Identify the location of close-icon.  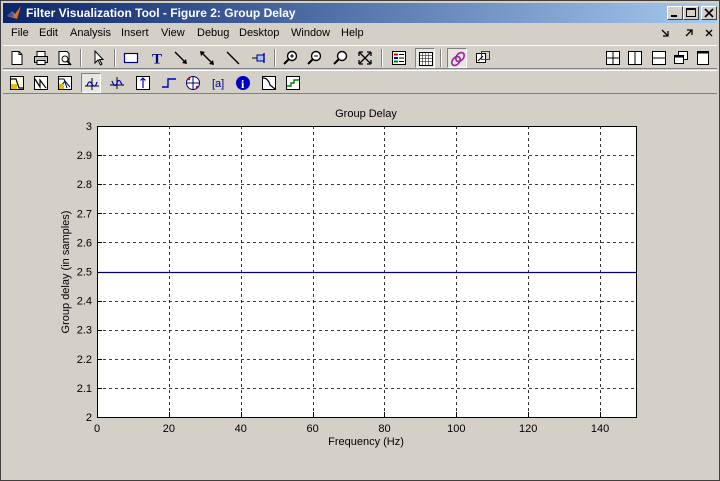
(709, 13).